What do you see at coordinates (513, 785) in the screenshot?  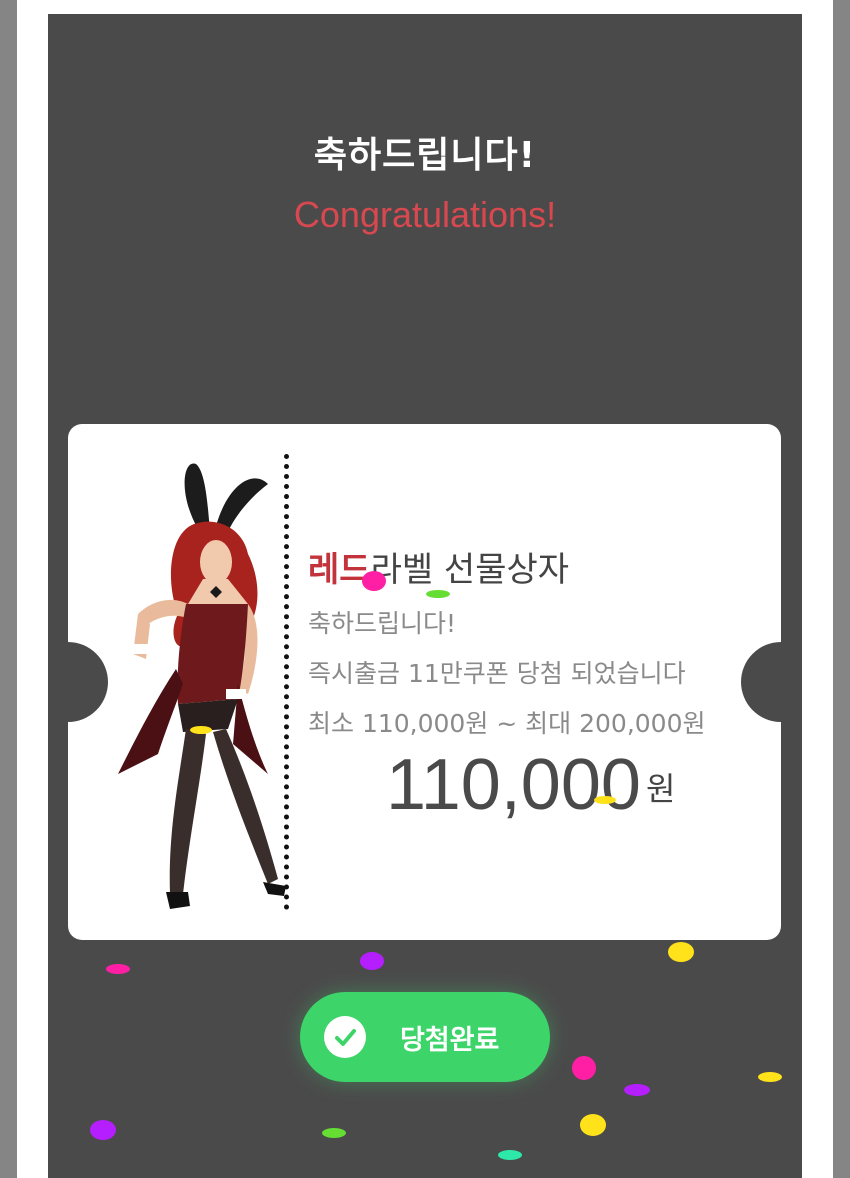 I see `prize-amount: 110,000` at bounding box center [513, 785].